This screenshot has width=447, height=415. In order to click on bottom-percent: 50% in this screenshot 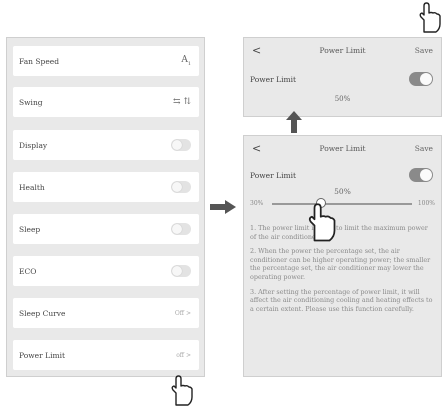, I will do `click(342, 191)`.